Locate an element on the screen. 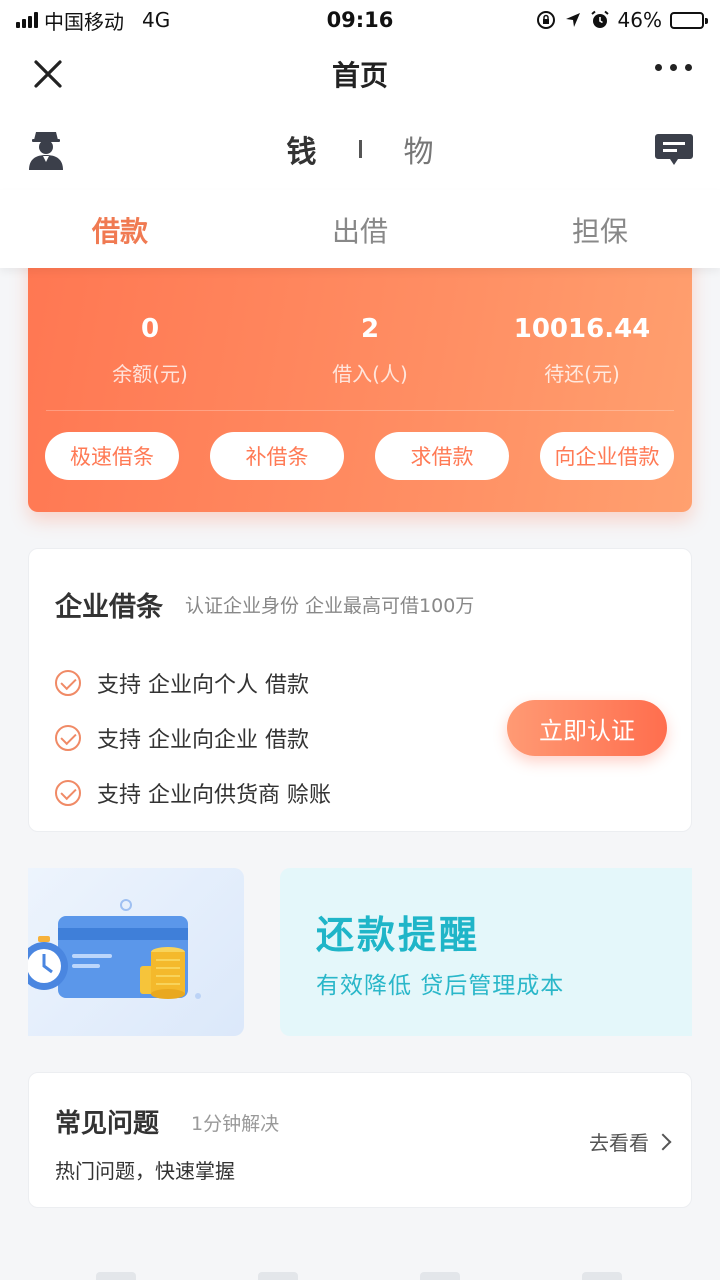 This screenshot has height=1280, width=720. banner-card-illustration is located at coordinates (136, 952).